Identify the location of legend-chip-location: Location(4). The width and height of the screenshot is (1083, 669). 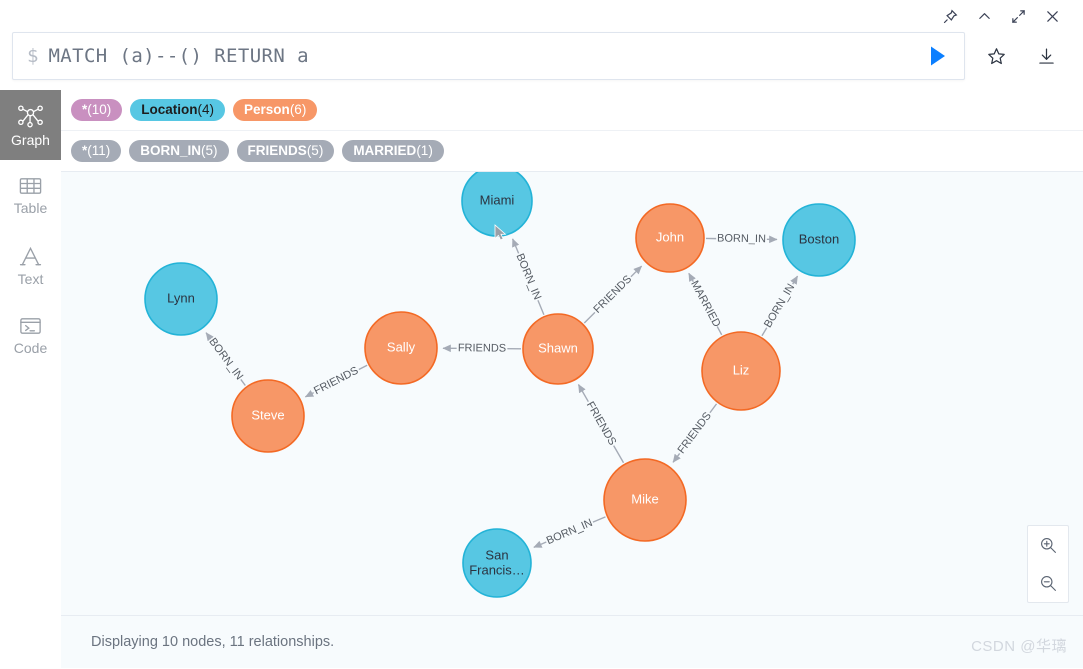
(178, 110).